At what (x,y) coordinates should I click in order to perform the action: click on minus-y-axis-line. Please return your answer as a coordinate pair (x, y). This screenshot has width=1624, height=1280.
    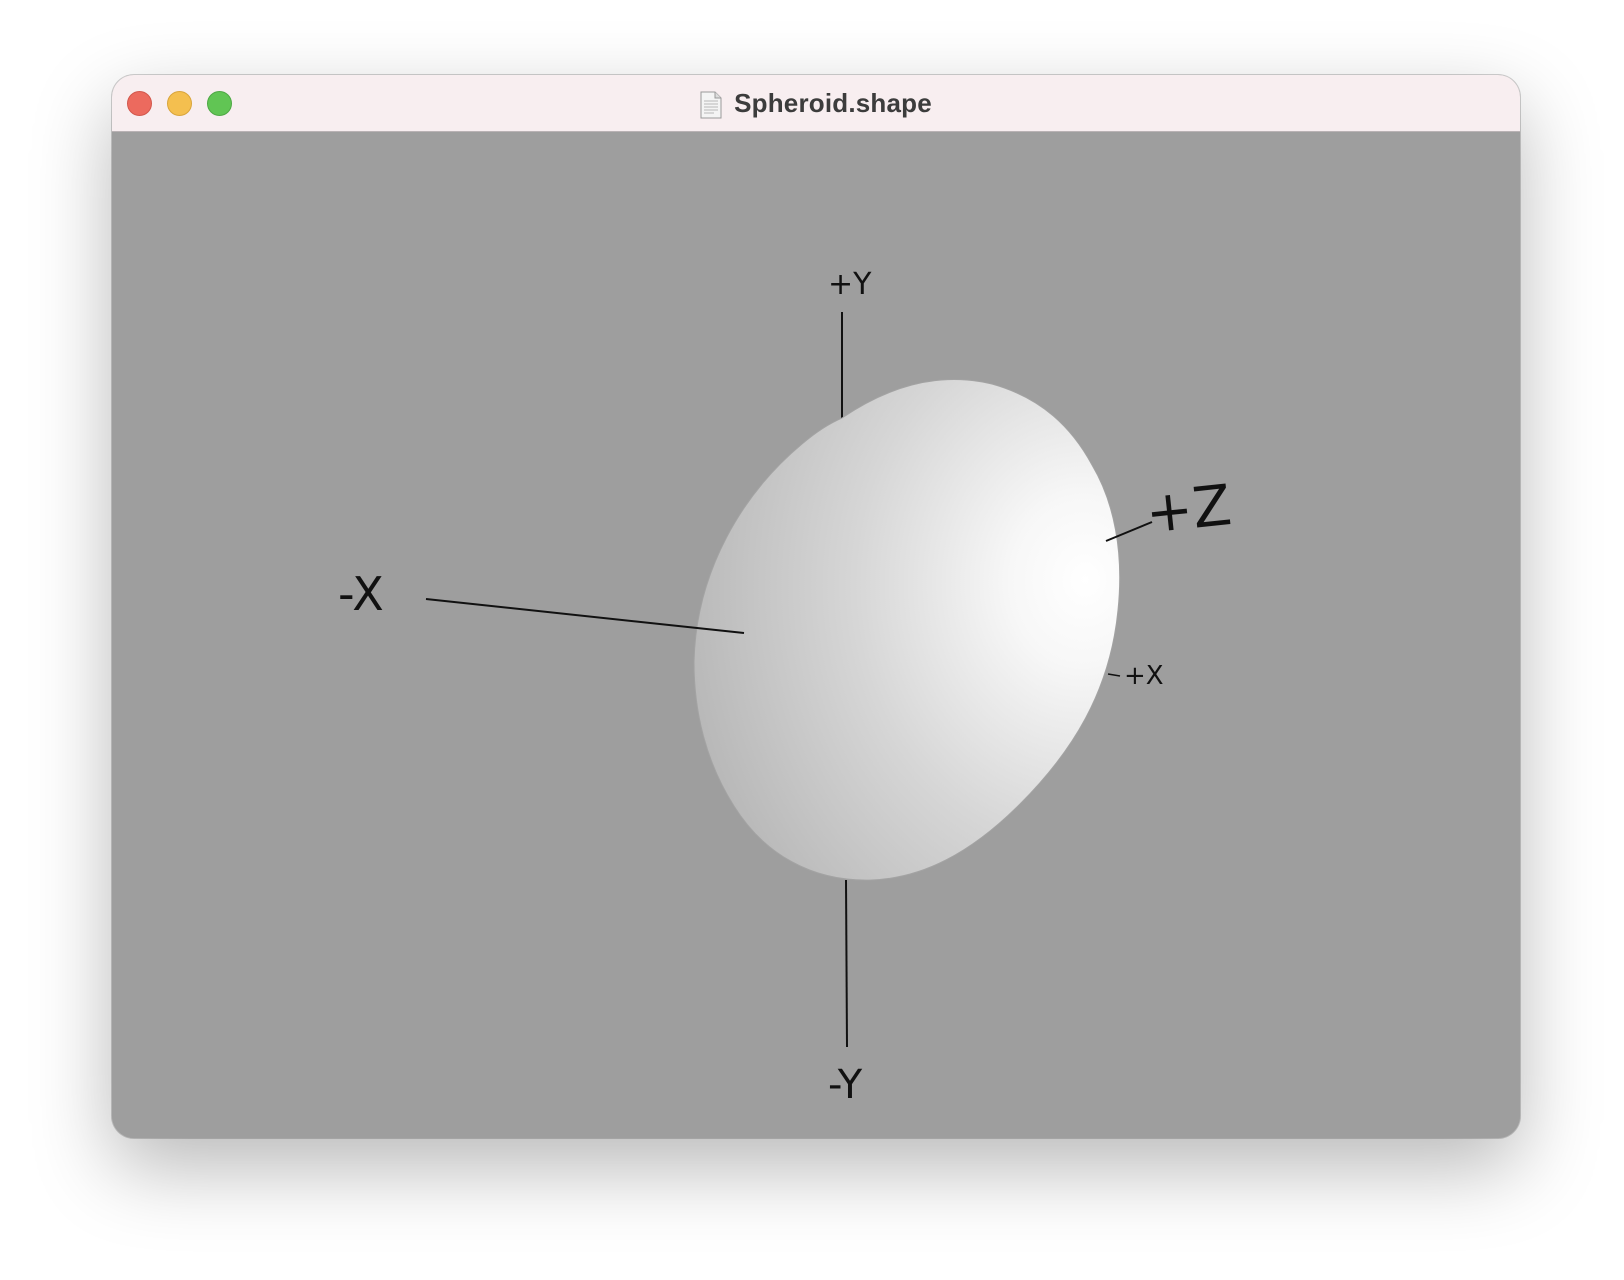
    Looking at the image, I should click on (846, 963).